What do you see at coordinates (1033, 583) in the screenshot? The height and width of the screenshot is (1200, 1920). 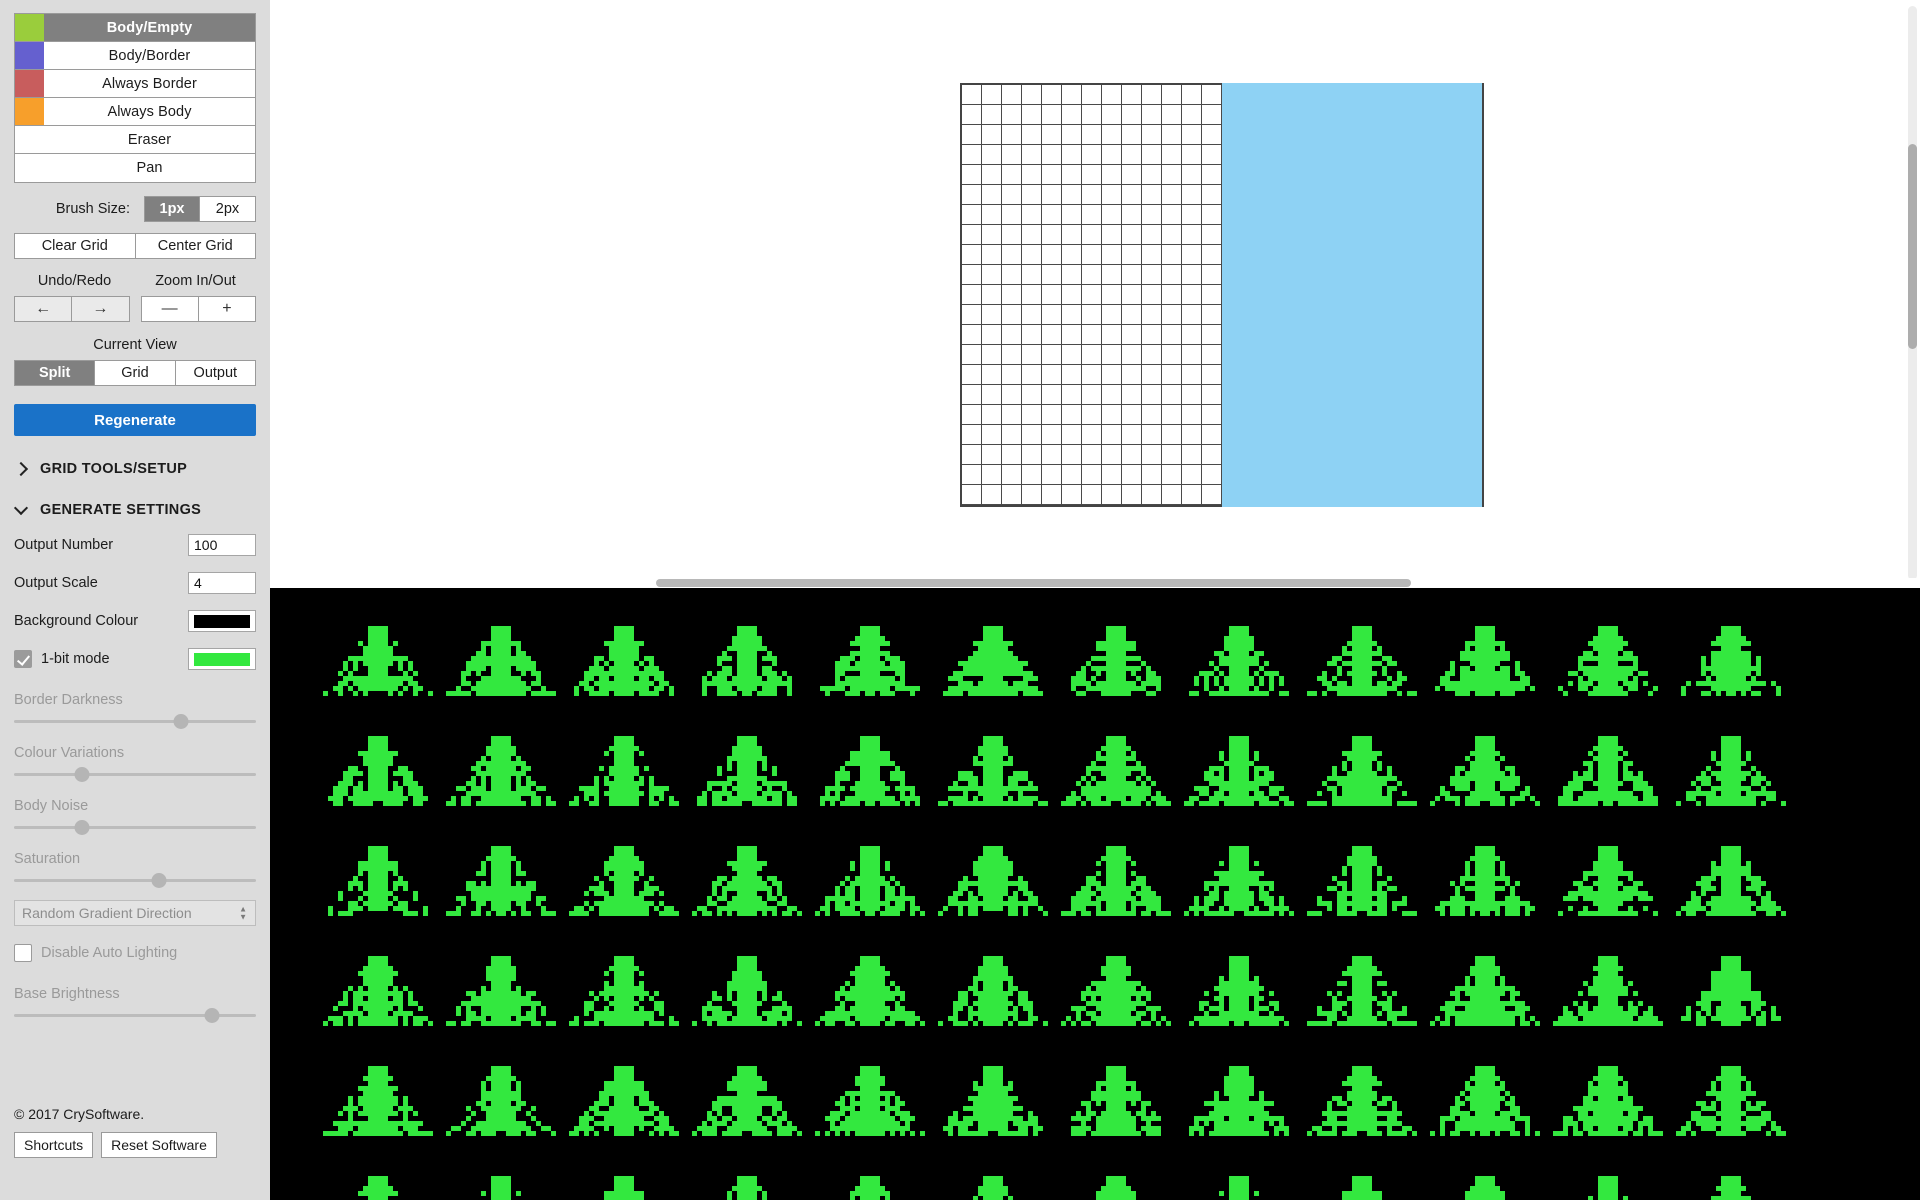 I see `scrollbar-thumb` at bounding box center [1033, 583].